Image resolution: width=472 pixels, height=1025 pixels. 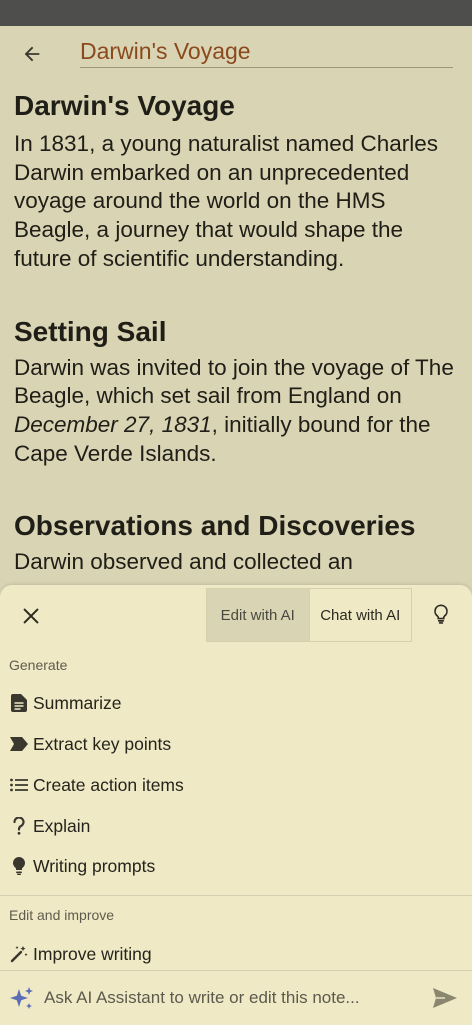 What do you see at coordinates (236, 785) in the screenshot?
I see `create-action-items-button: Create action items` at bounding box center [236, 785].